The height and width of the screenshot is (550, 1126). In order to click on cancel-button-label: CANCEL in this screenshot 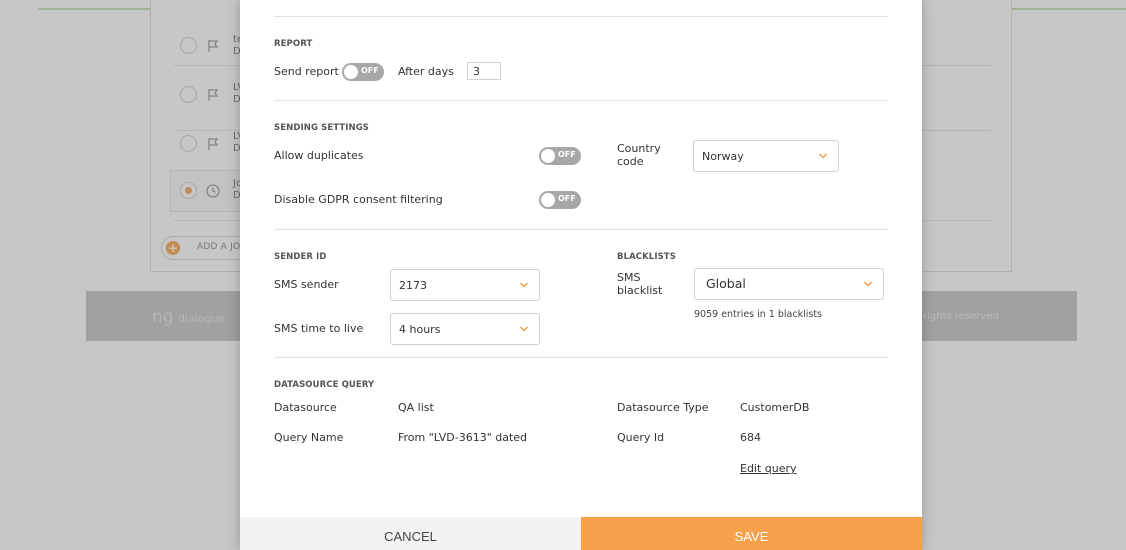, I will do `click(410, 536)`.